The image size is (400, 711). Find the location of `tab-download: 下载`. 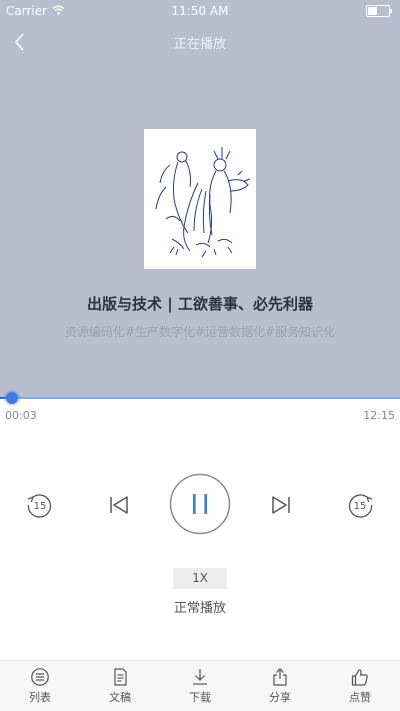

tab-download: 下载 is located at coordinates (200, 686).